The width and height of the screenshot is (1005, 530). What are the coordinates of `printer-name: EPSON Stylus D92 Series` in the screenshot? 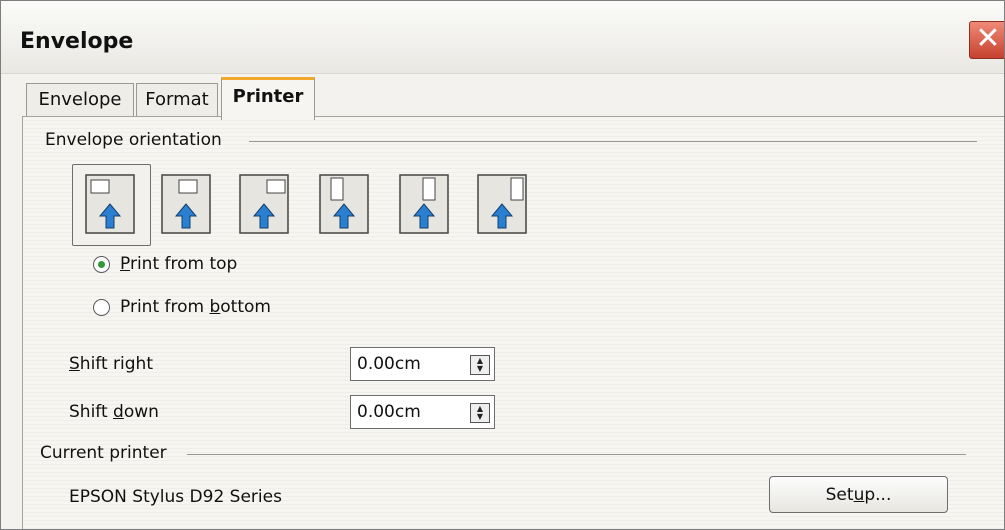 It's located at (175, 497).